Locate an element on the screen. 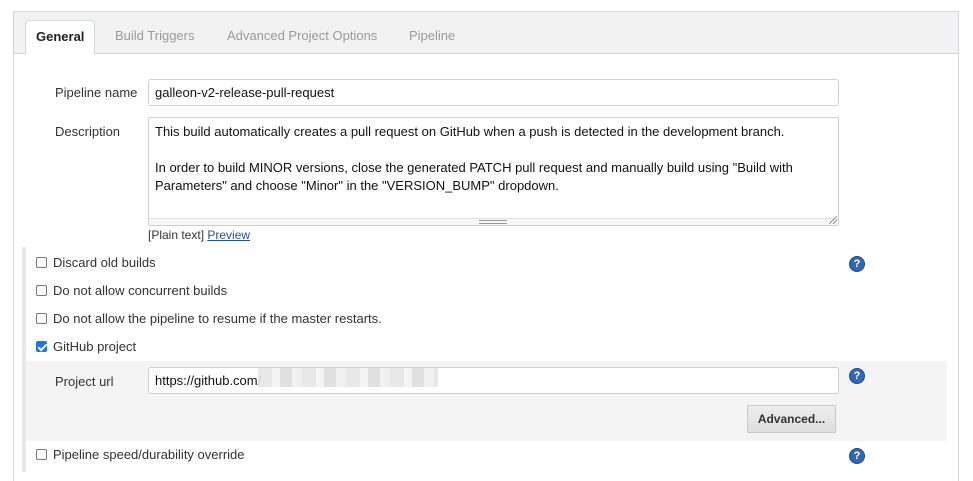 Image resolution: width=973 pixels, height=481 pixels. redacted-url-segment is located at coordinates (348, 377).